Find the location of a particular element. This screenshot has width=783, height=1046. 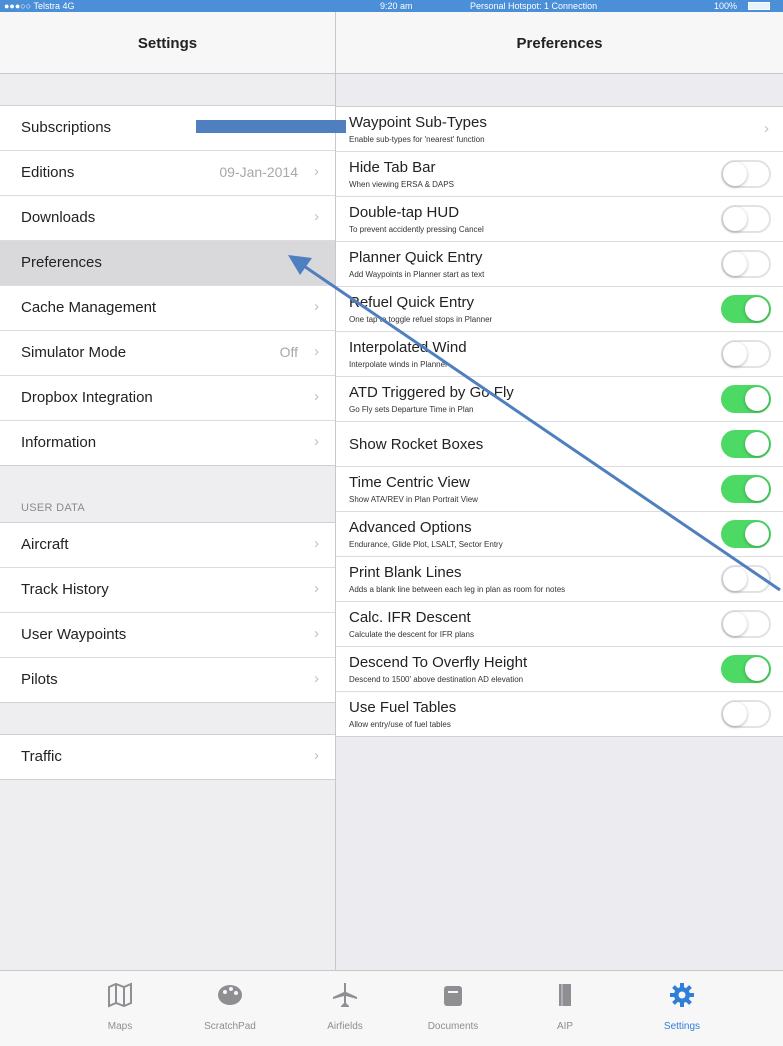

pref-title: Use Fuel Tables is located at coordinates (403, 707).